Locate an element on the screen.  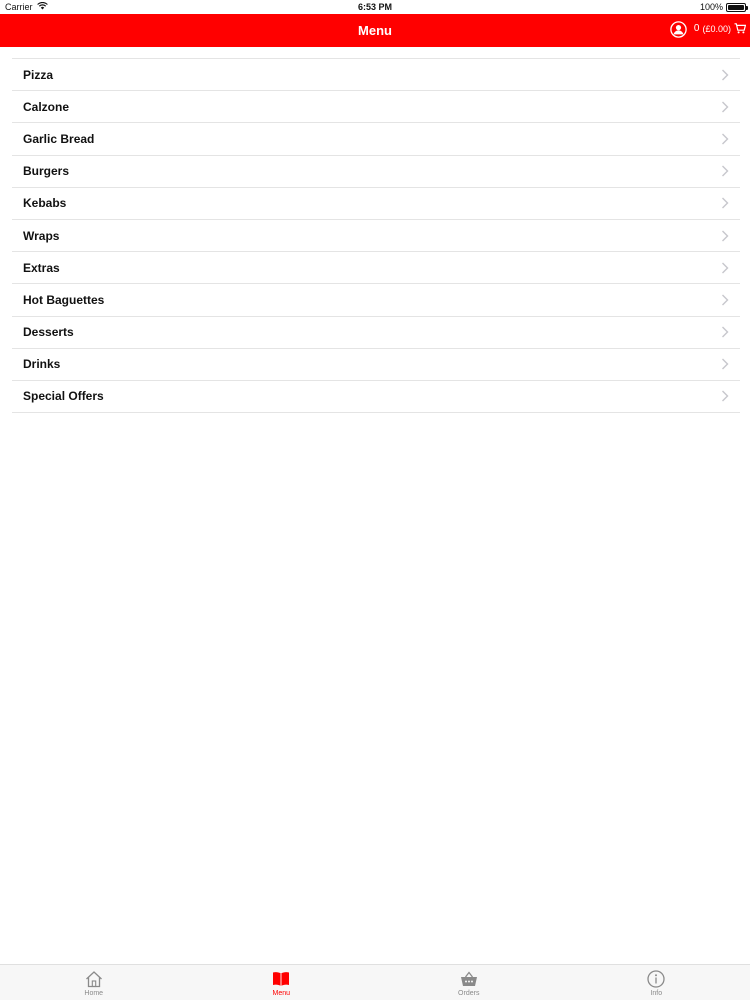
menu-item-label: Drinks is located at coordinates (42, 364).